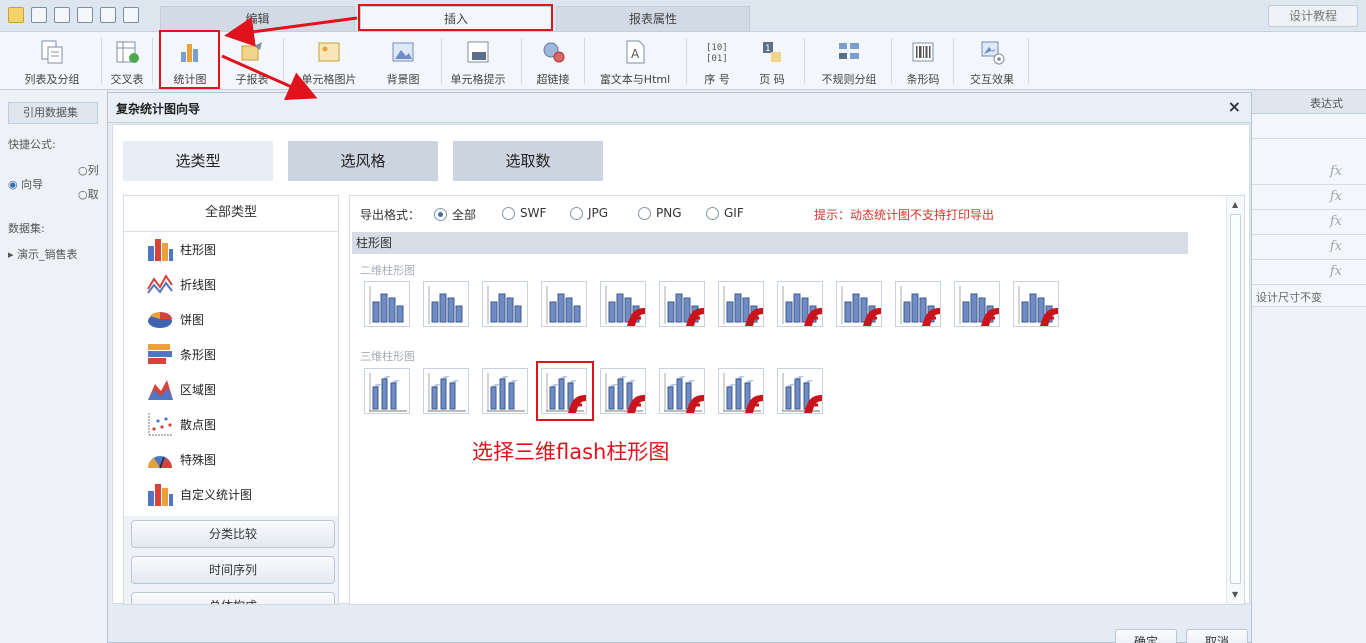 This screenshot has width=1366, height=643. Describe the element at coordinates (131, 15) in the screenshot. I see `preview-icon` at that location.